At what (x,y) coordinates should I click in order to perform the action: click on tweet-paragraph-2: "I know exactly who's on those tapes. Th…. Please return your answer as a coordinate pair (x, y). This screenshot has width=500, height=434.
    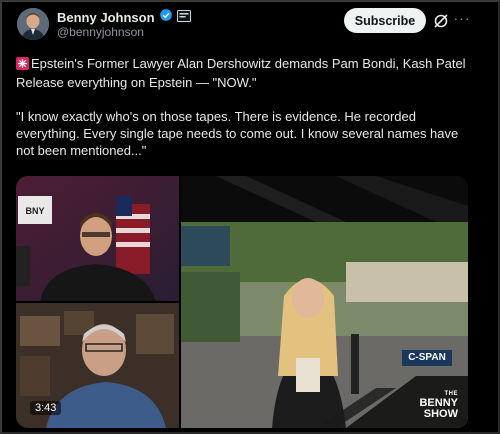
    Looking at the image, I should click on (237, 133).